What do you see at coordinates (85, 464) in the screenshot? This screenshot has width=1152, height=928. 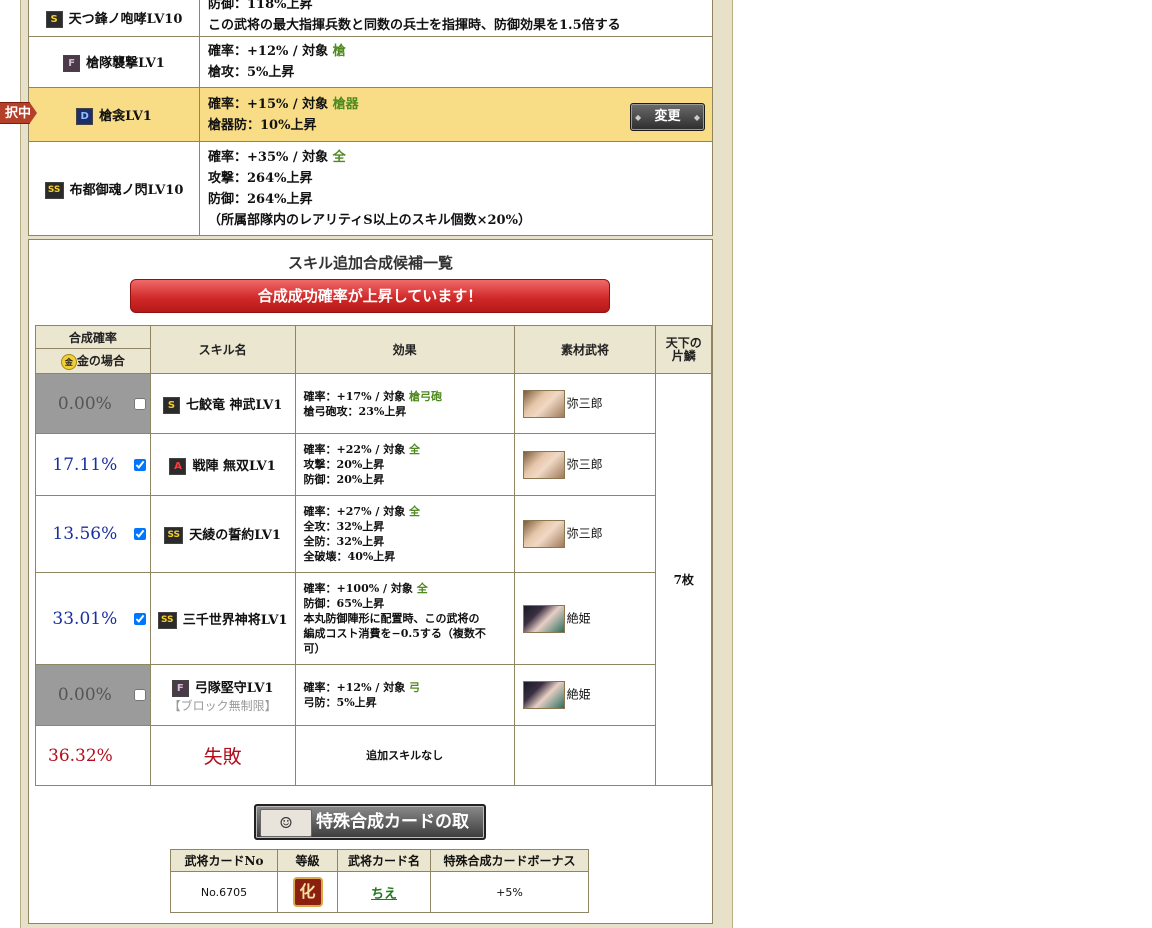 I see `rate-value: 17.11%` at bounding box center [85, 464].